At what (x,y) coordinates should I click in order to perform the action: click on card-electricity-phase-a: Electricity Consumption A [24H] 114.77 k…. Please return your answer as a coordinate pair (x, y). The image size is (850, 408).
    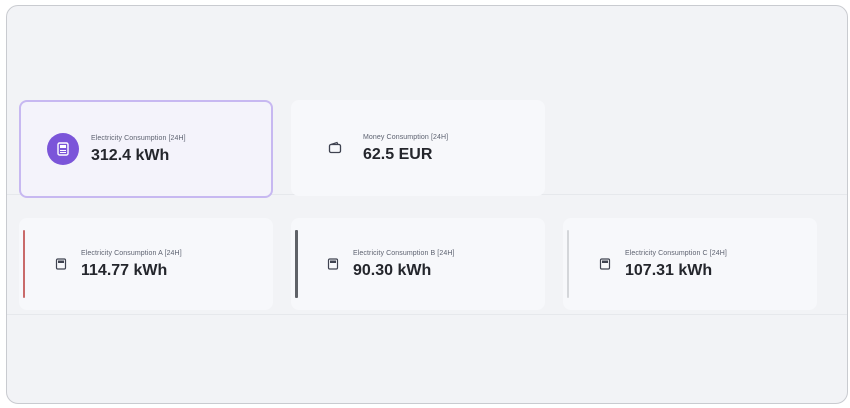
    Looking at the image, I should click on (146, 264).